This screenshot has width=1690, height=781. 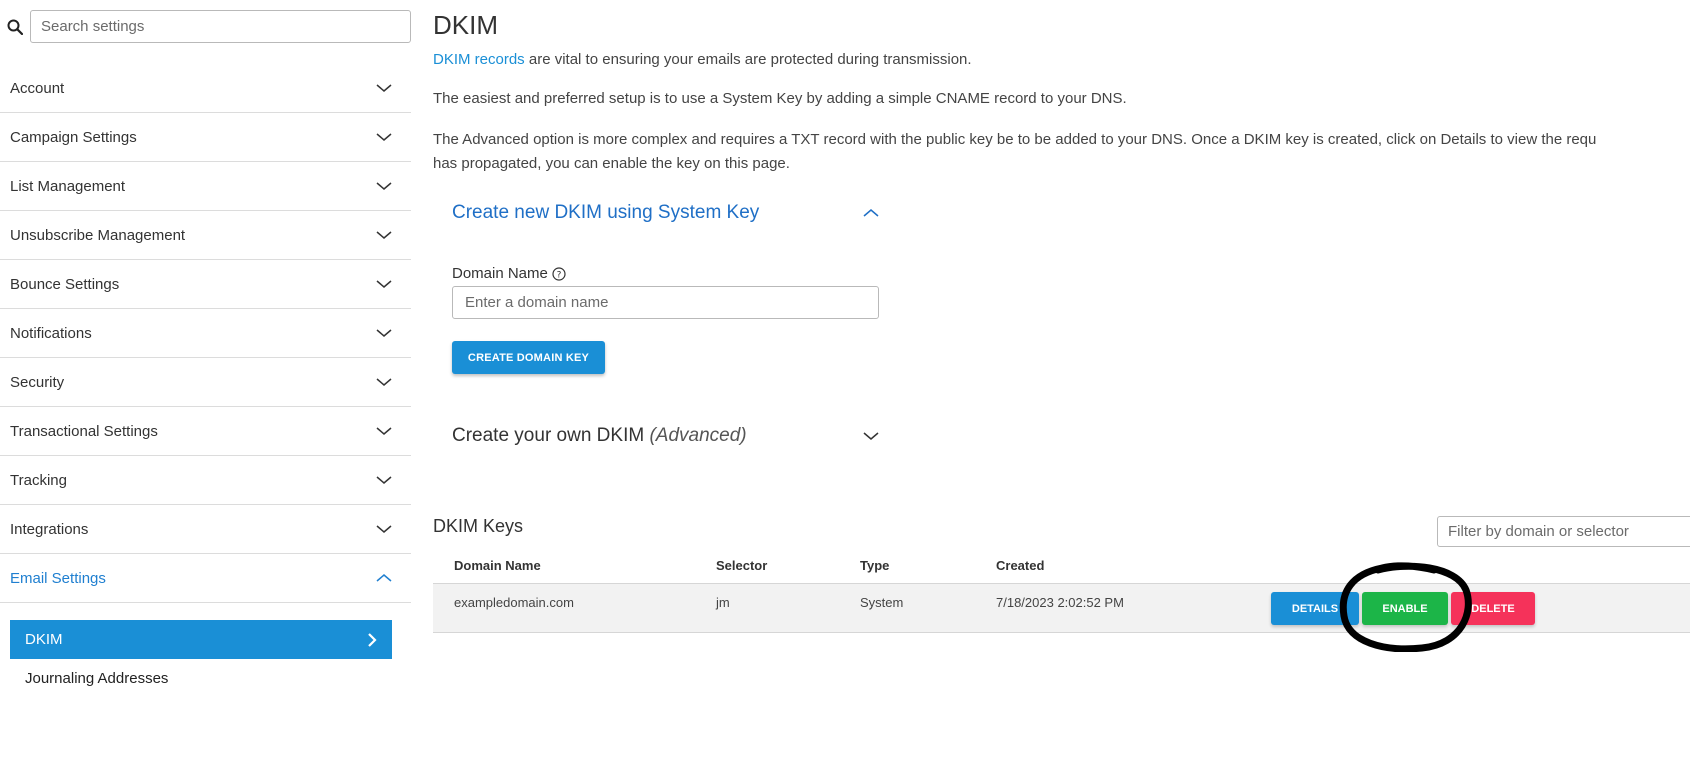 I want to click on sidebar-item-label: Campaign Settings, so click(x=73, y=137).